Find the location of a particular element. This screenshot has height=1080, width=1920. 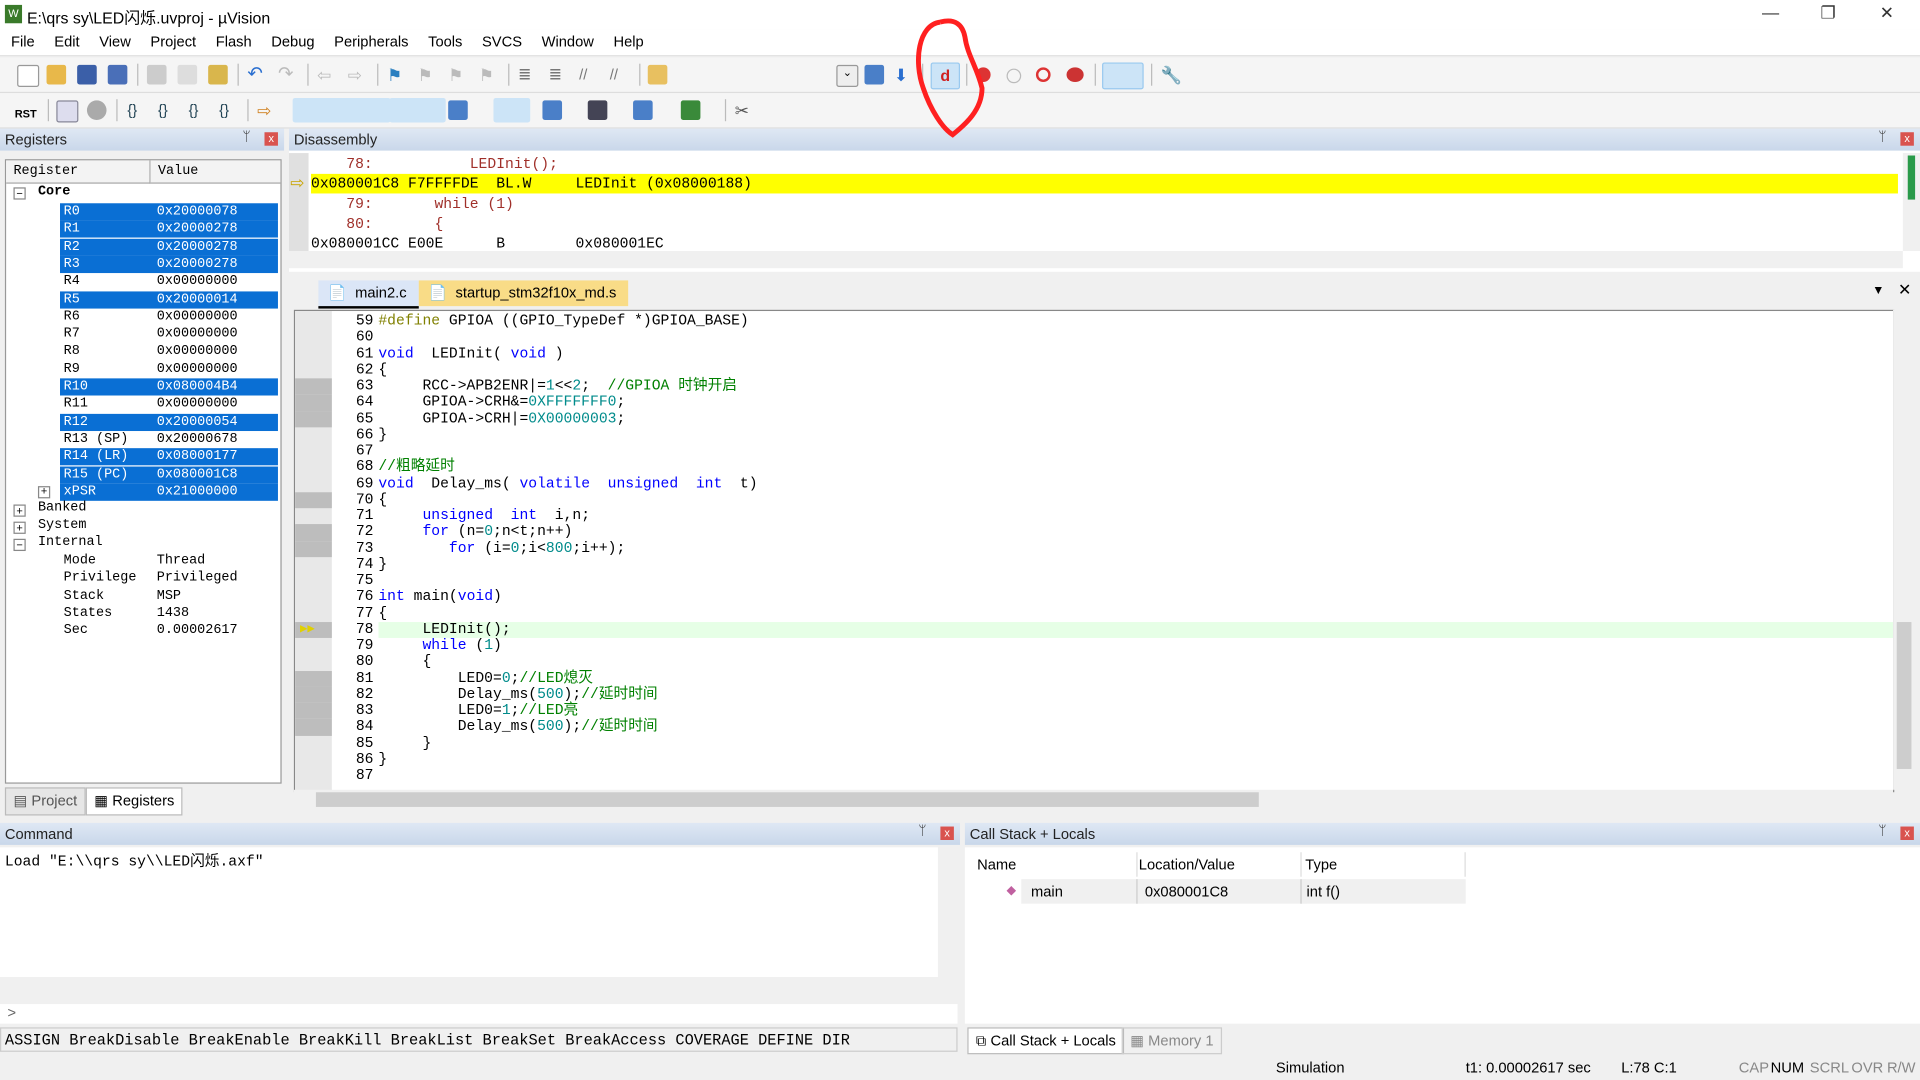

code-line: 79 while (1) is located at coordinates (1094, 645).